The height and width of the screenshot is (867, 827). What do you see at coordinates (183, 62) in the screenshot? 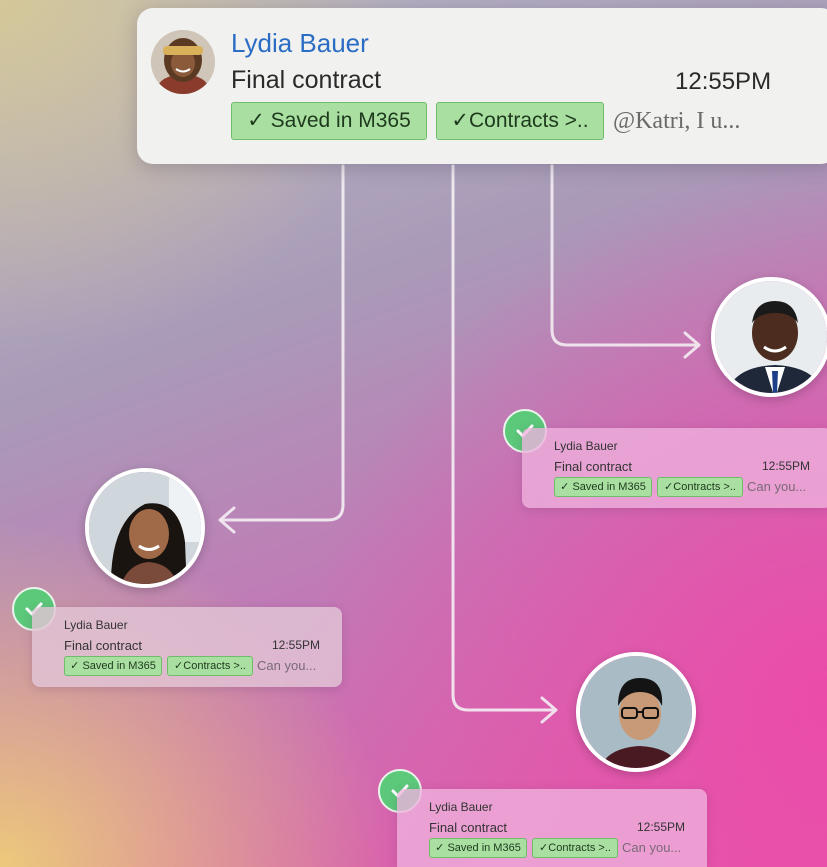
I see `sender-avatar` at bounding box center [183, 62].